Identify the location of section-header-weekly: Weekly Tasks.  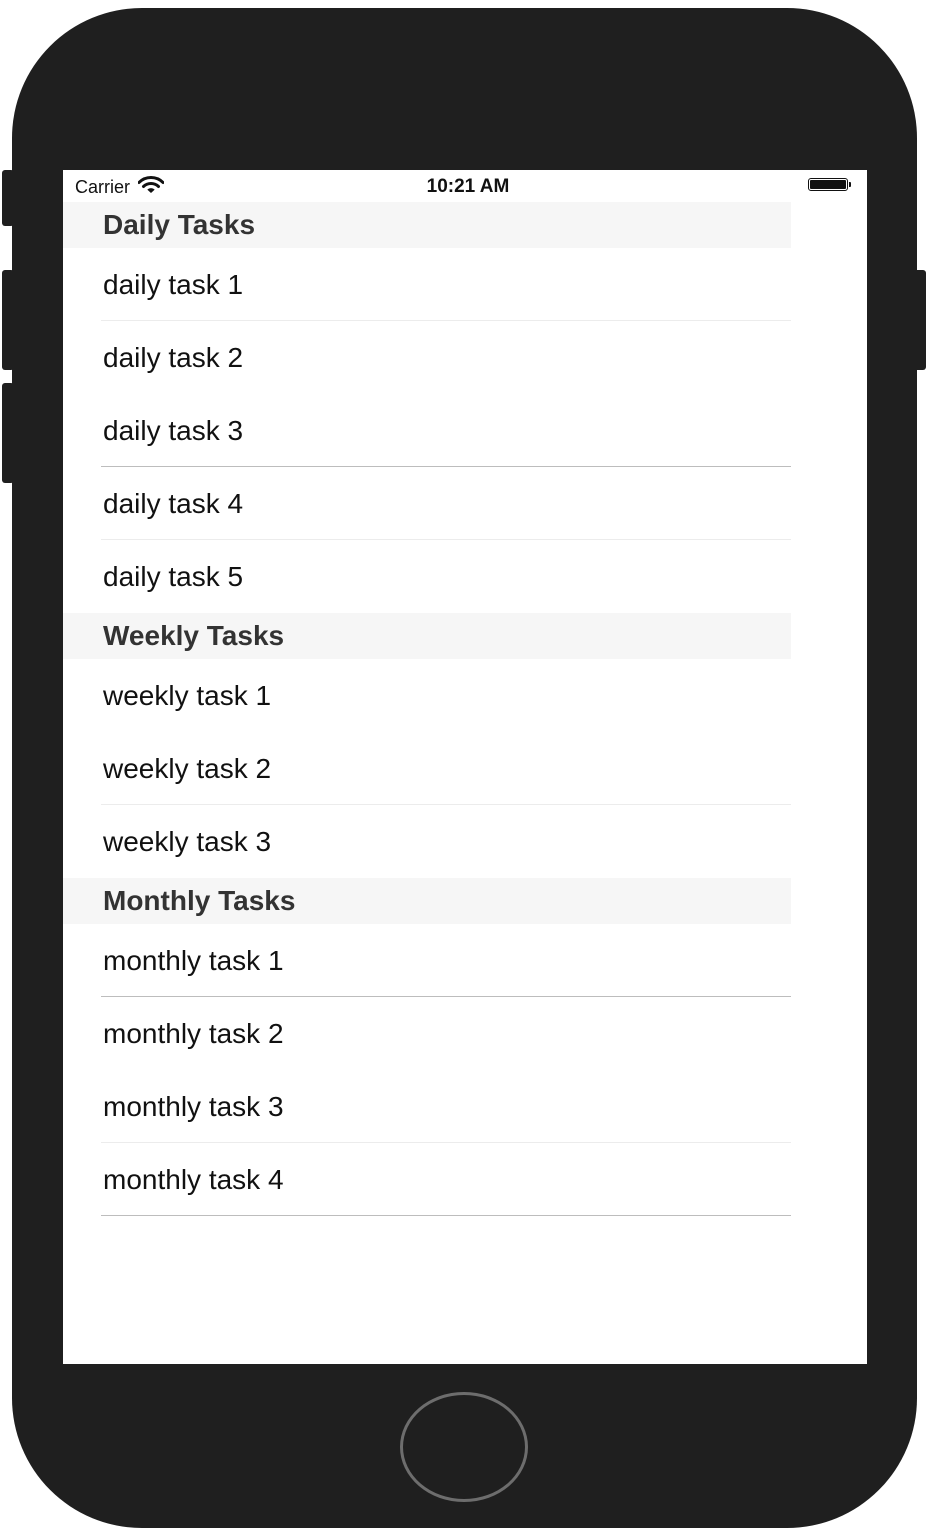
(427, 636).